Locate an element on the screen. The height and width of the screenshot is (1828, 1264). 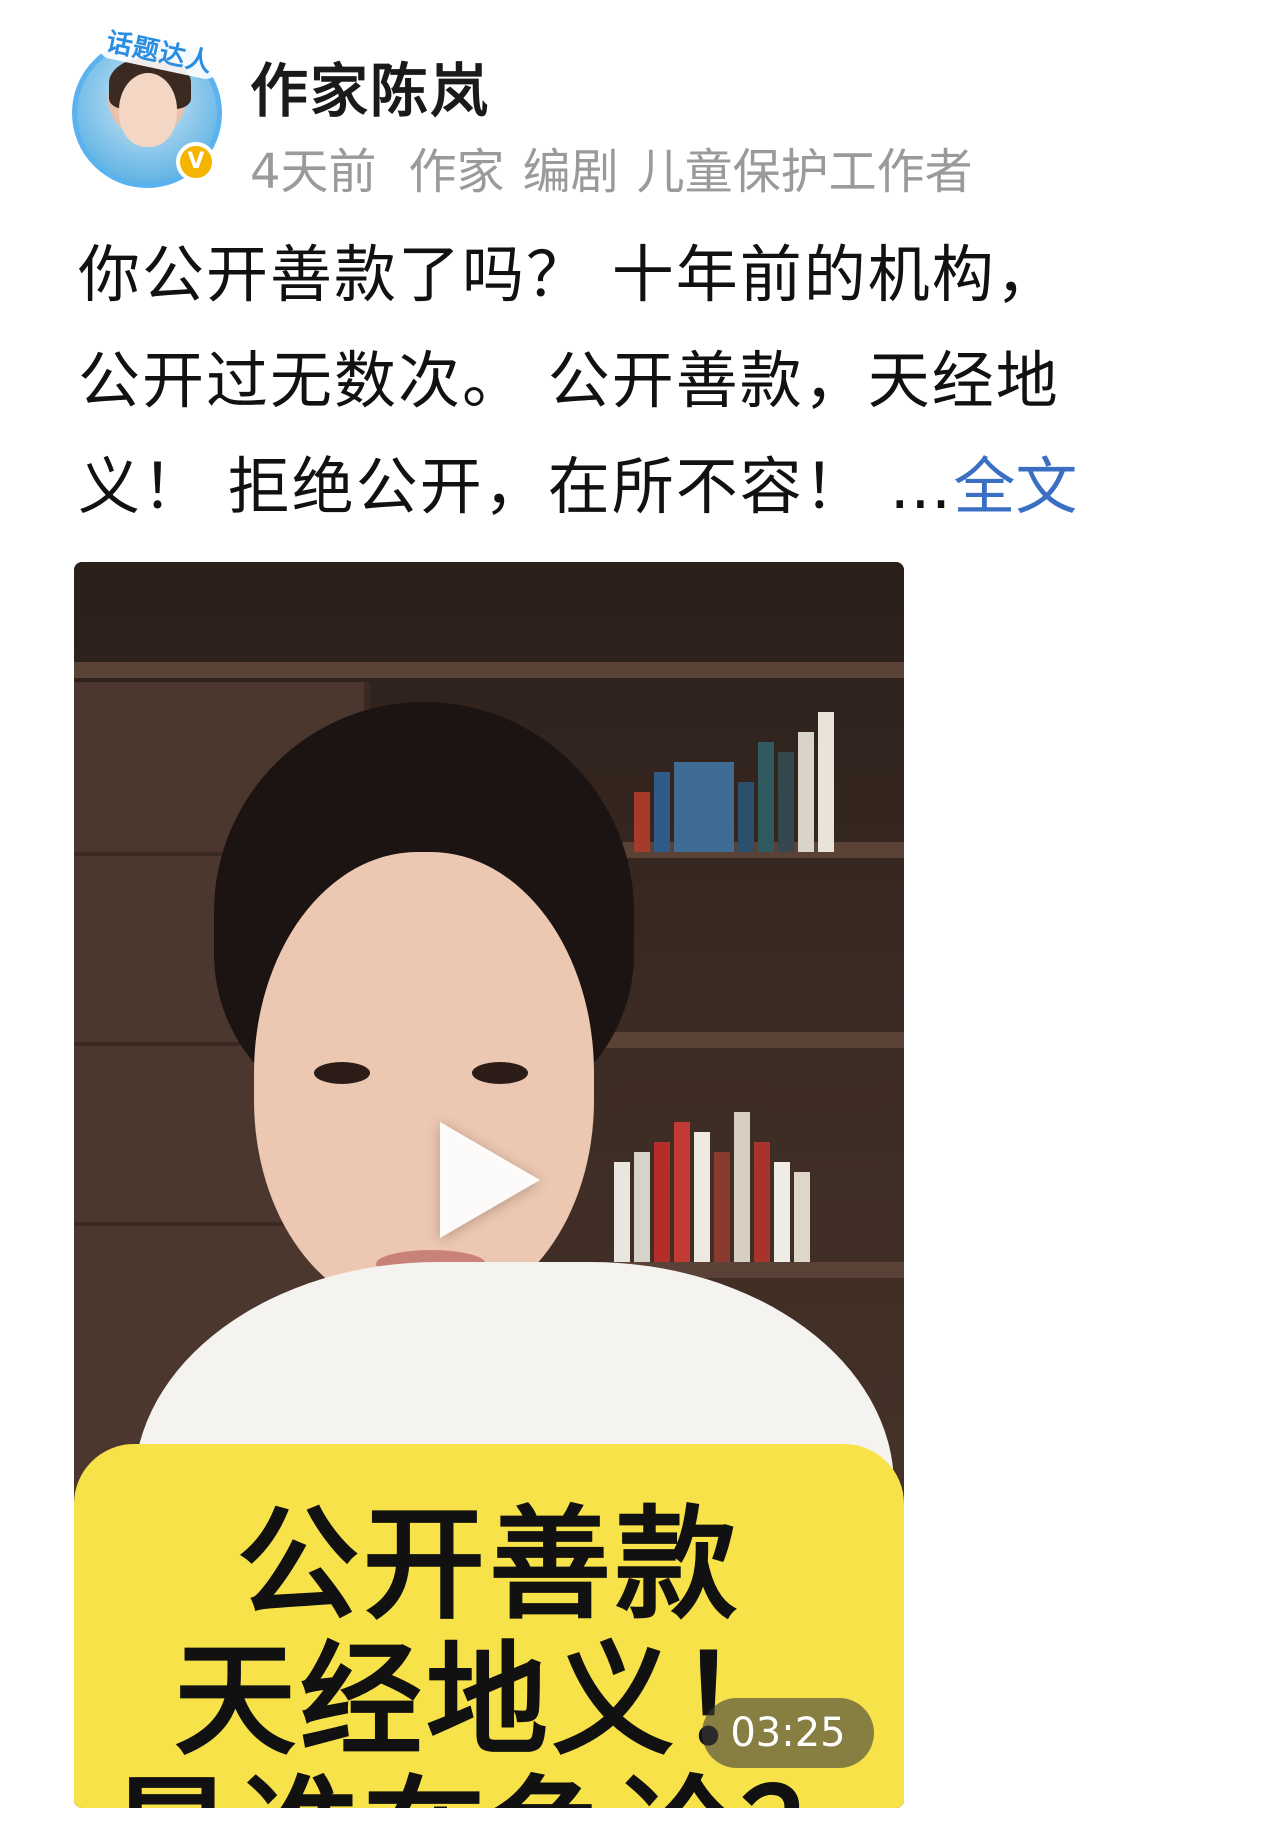
avatar-face is located at coordinates (148, 110).